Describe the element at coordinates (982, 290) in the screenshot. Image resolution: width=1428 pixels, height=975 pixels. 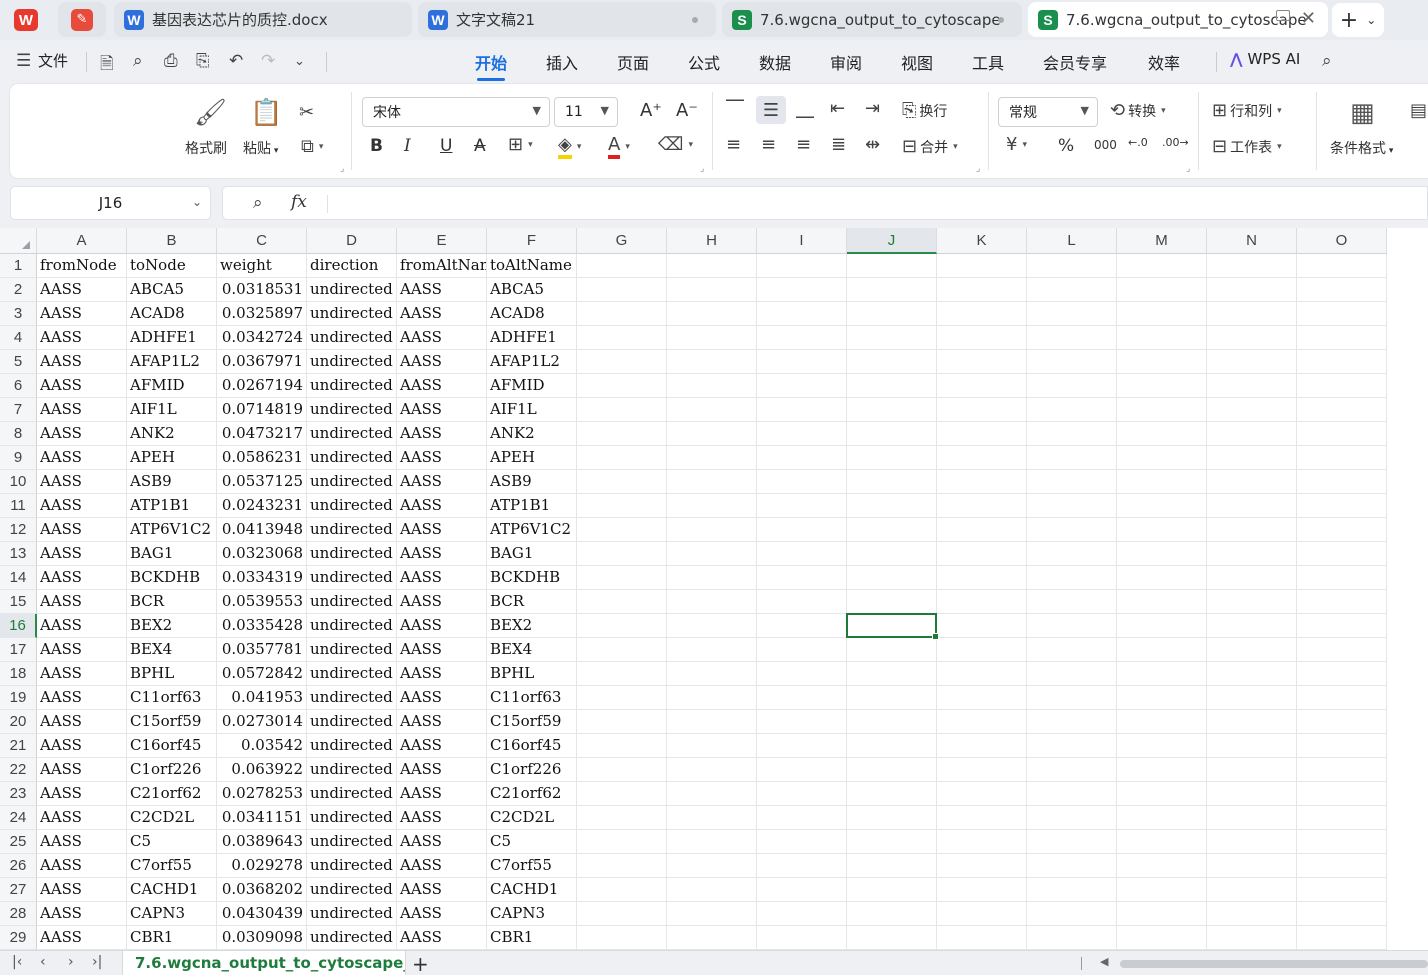
I see `cell-k2` at that location.